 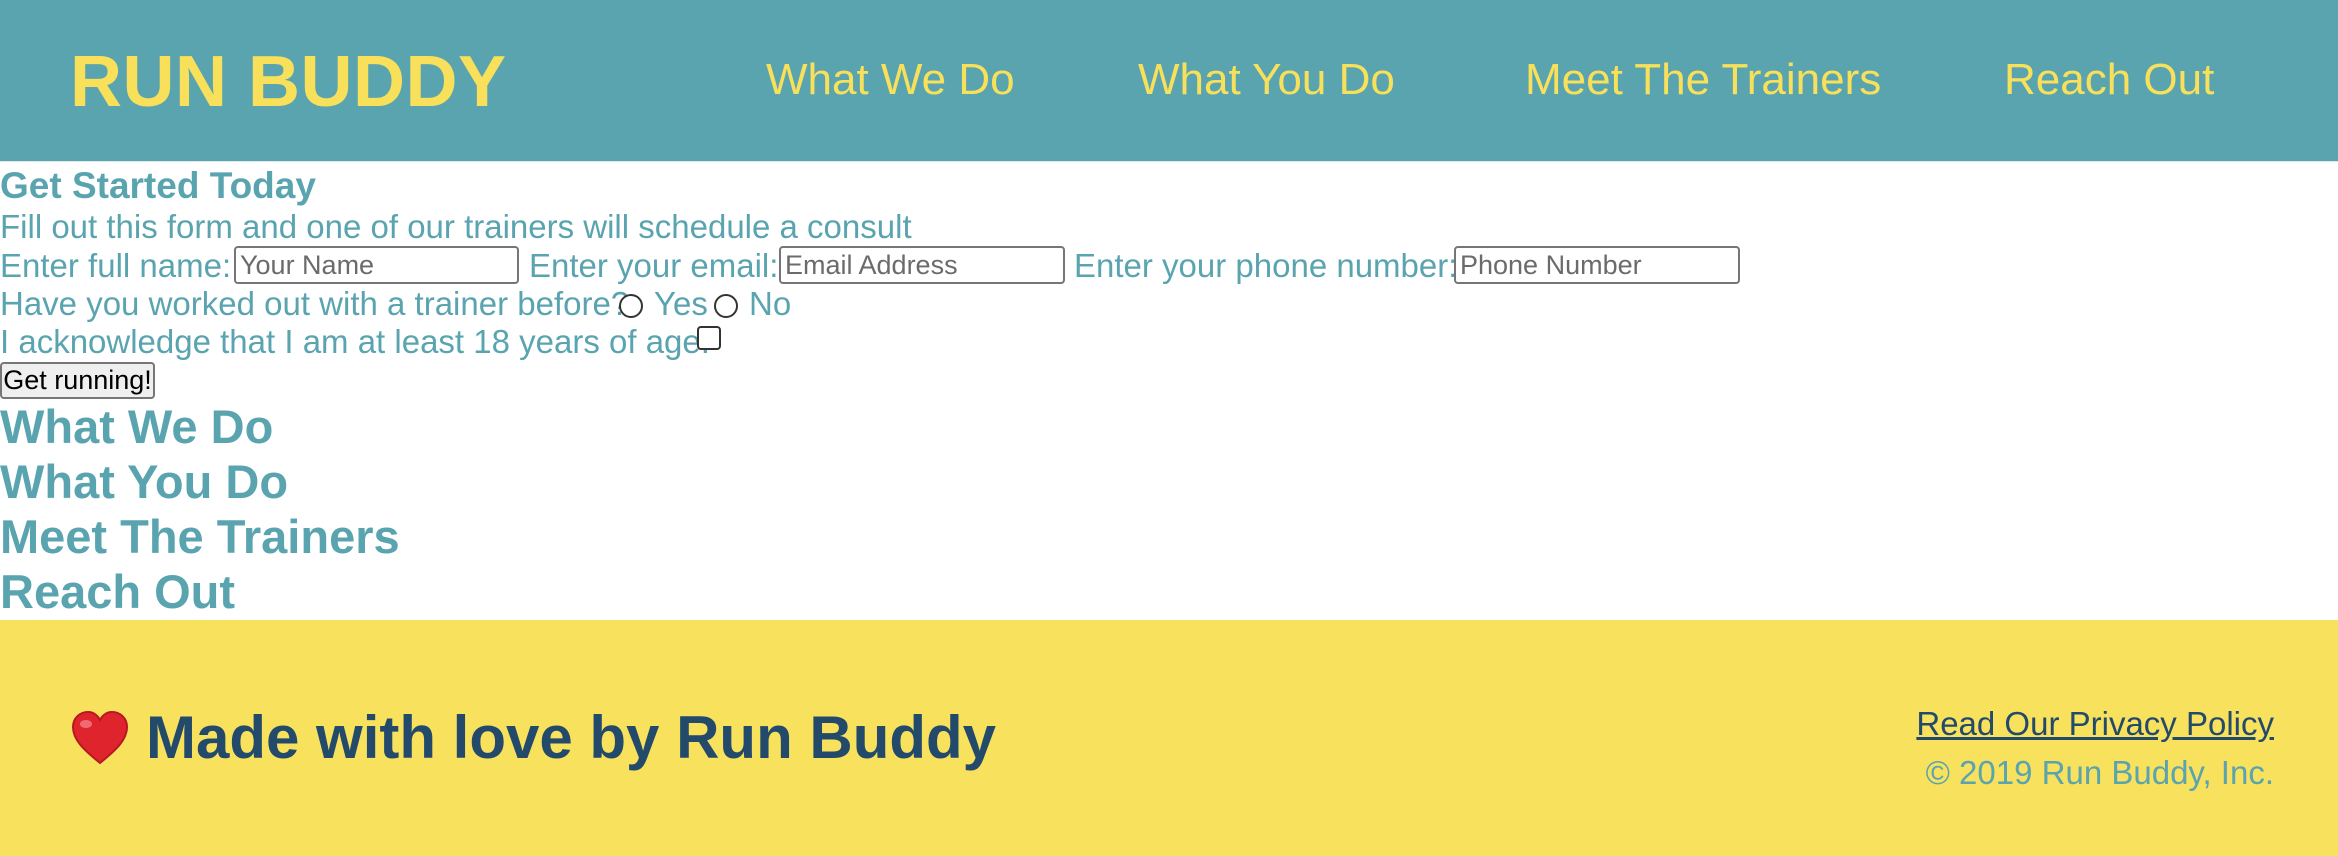 What do you see at coordinates (2109, 80) in the screenshot?
I see `nav-link-reach-out: Reach Out` at bounding box center [2109, 80].